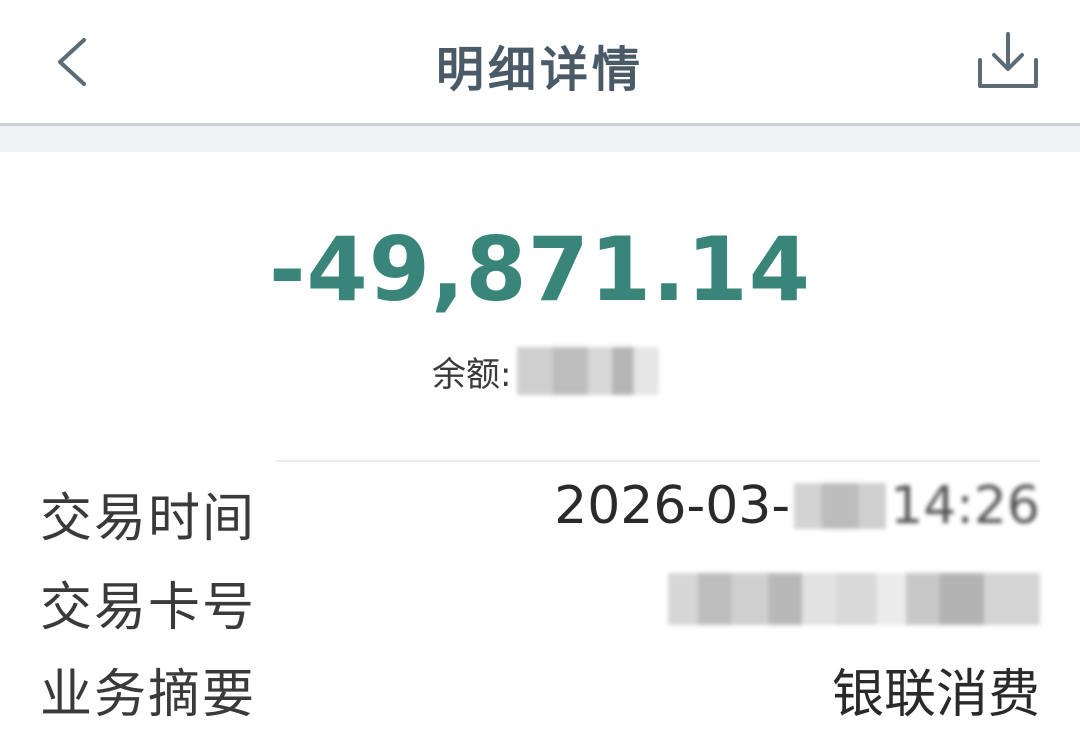  What do you see at coordinates (965, 506) in the screenshot?
I see `time-clock: 14:26` at bounding box center [965, 506].